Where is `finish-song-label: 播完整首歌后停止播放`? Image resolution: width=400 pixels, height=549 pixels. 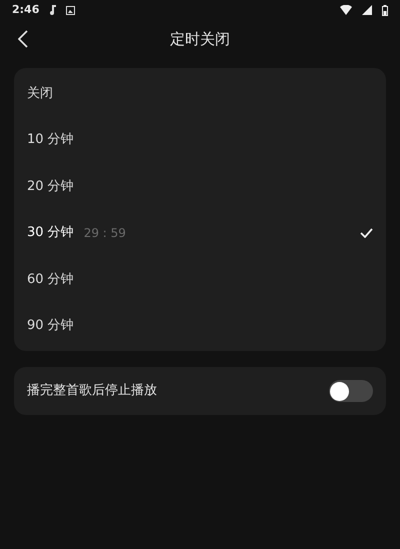 finish-song-label: 播完整首歌后停止播放 is located at coordinates (92, 391).